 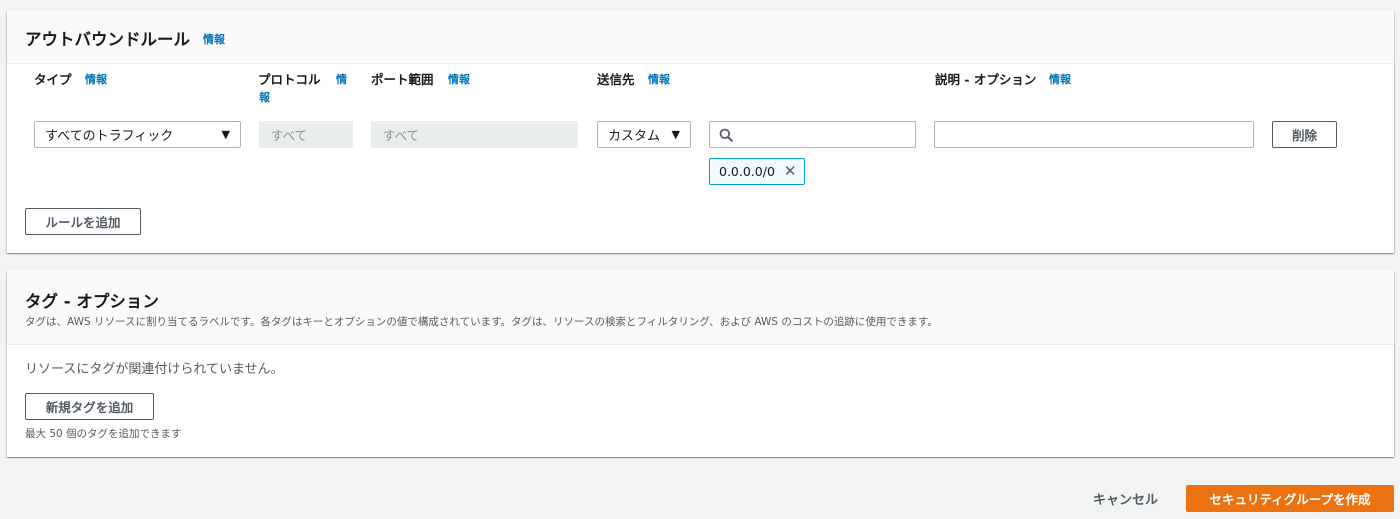 I want to click on port-range-field: すべて, so click(x=474, y=134).